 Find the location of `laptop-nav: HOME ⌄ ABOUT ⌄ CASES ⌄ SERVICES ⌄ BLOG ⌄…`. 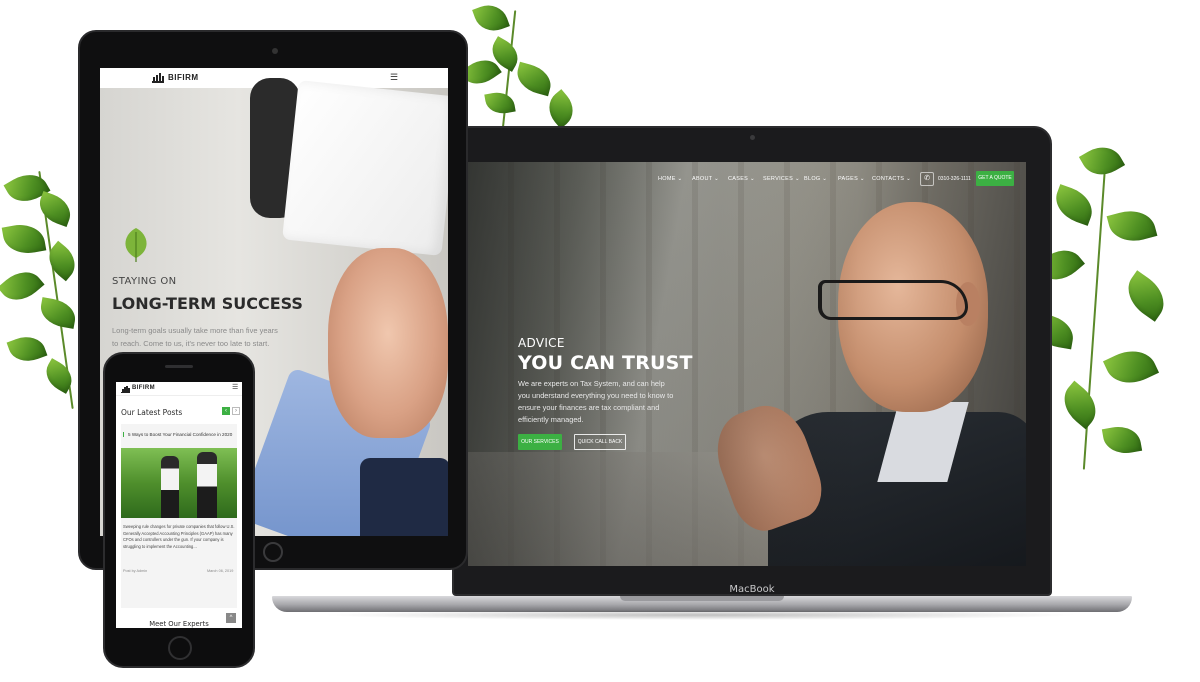

laptop-nav: HOME ⌄ ABOUT ⌄ CASES ⌄ SERVICES ⌄ BLOG ⌄… is located at coordinates (747, 180).